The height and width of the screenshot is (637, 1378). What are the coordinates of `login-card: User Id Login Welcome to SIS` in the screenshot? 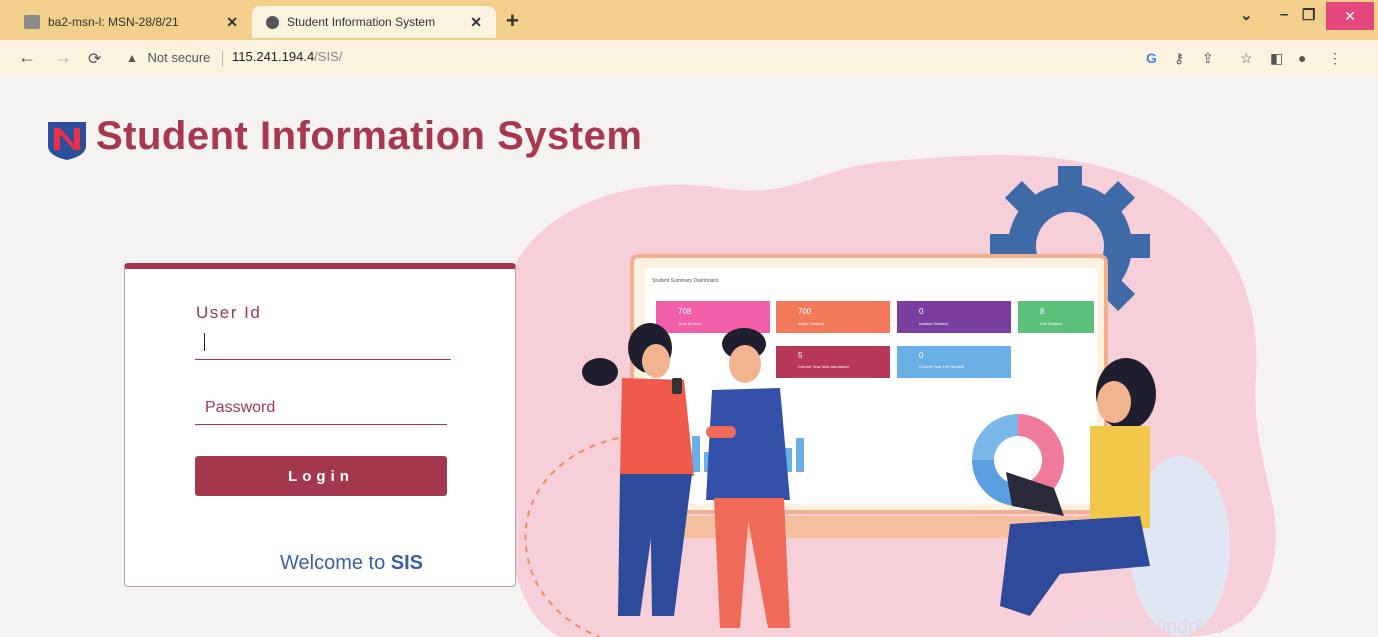 It's located at (320, 425).